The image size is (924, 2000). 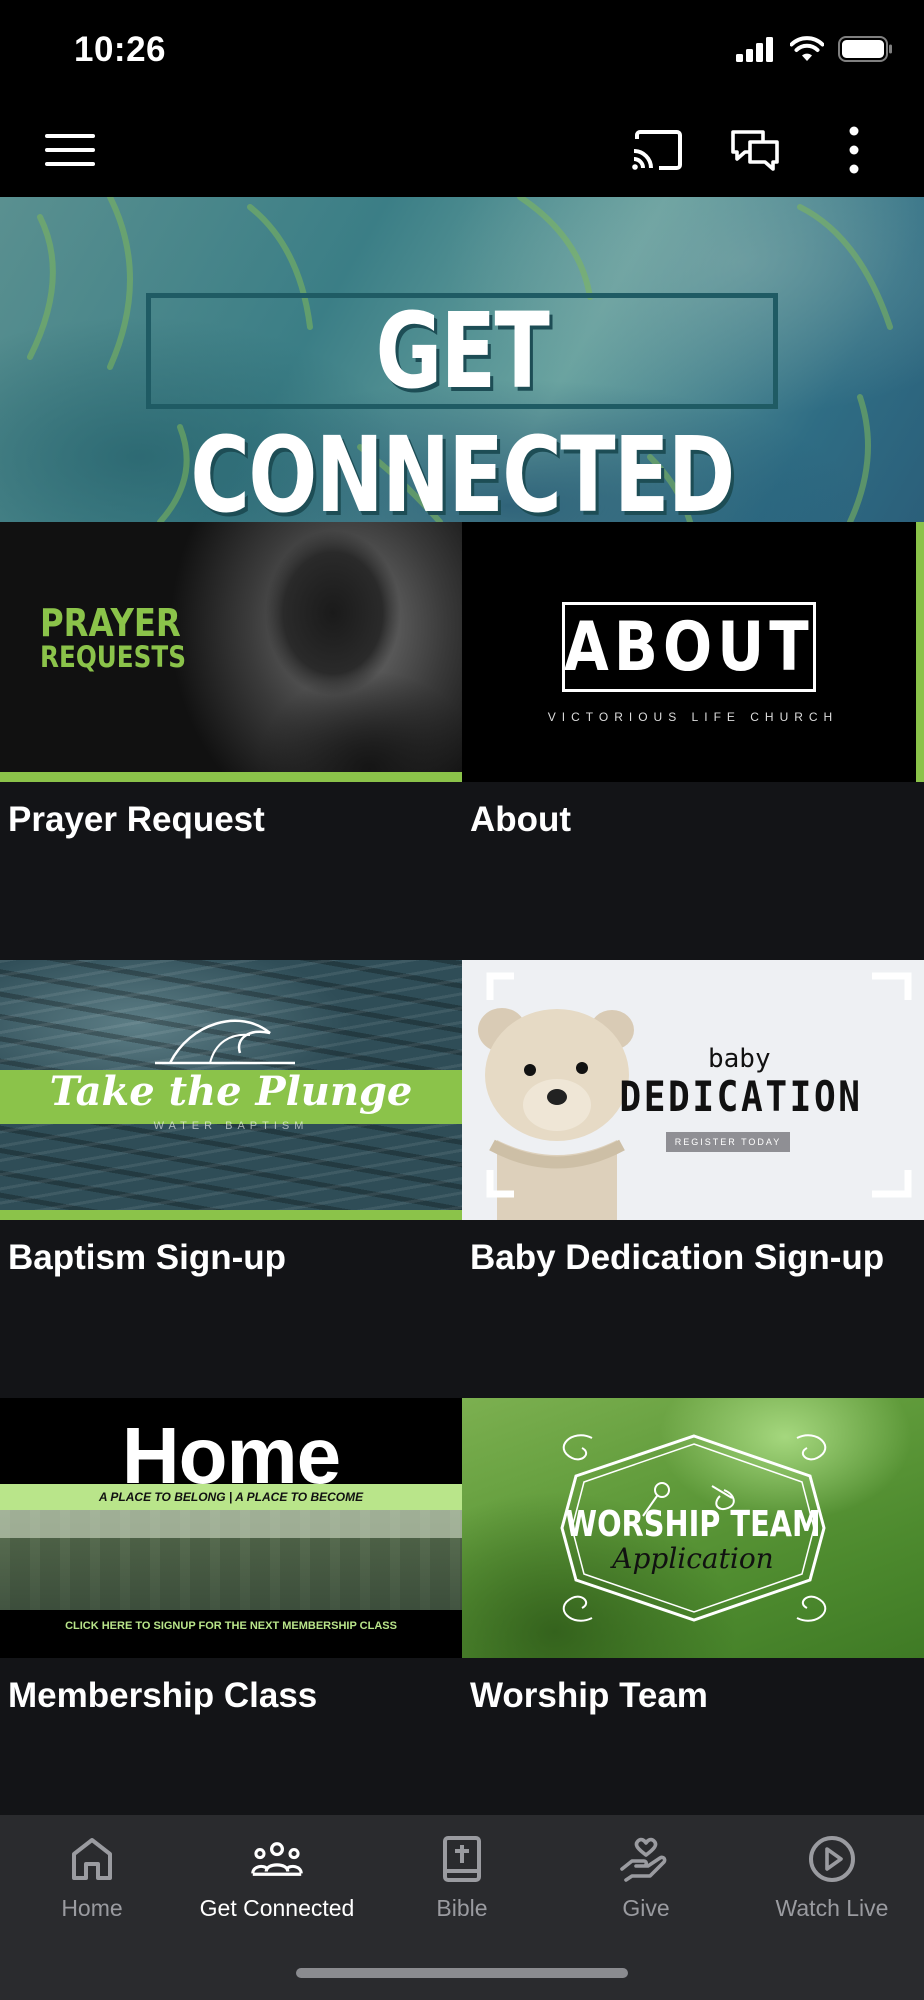 What do you see at coordinates (832, 1908) in the screenshot?
I see `tab-label: Watch Live` at bounding box center [832, 1908].